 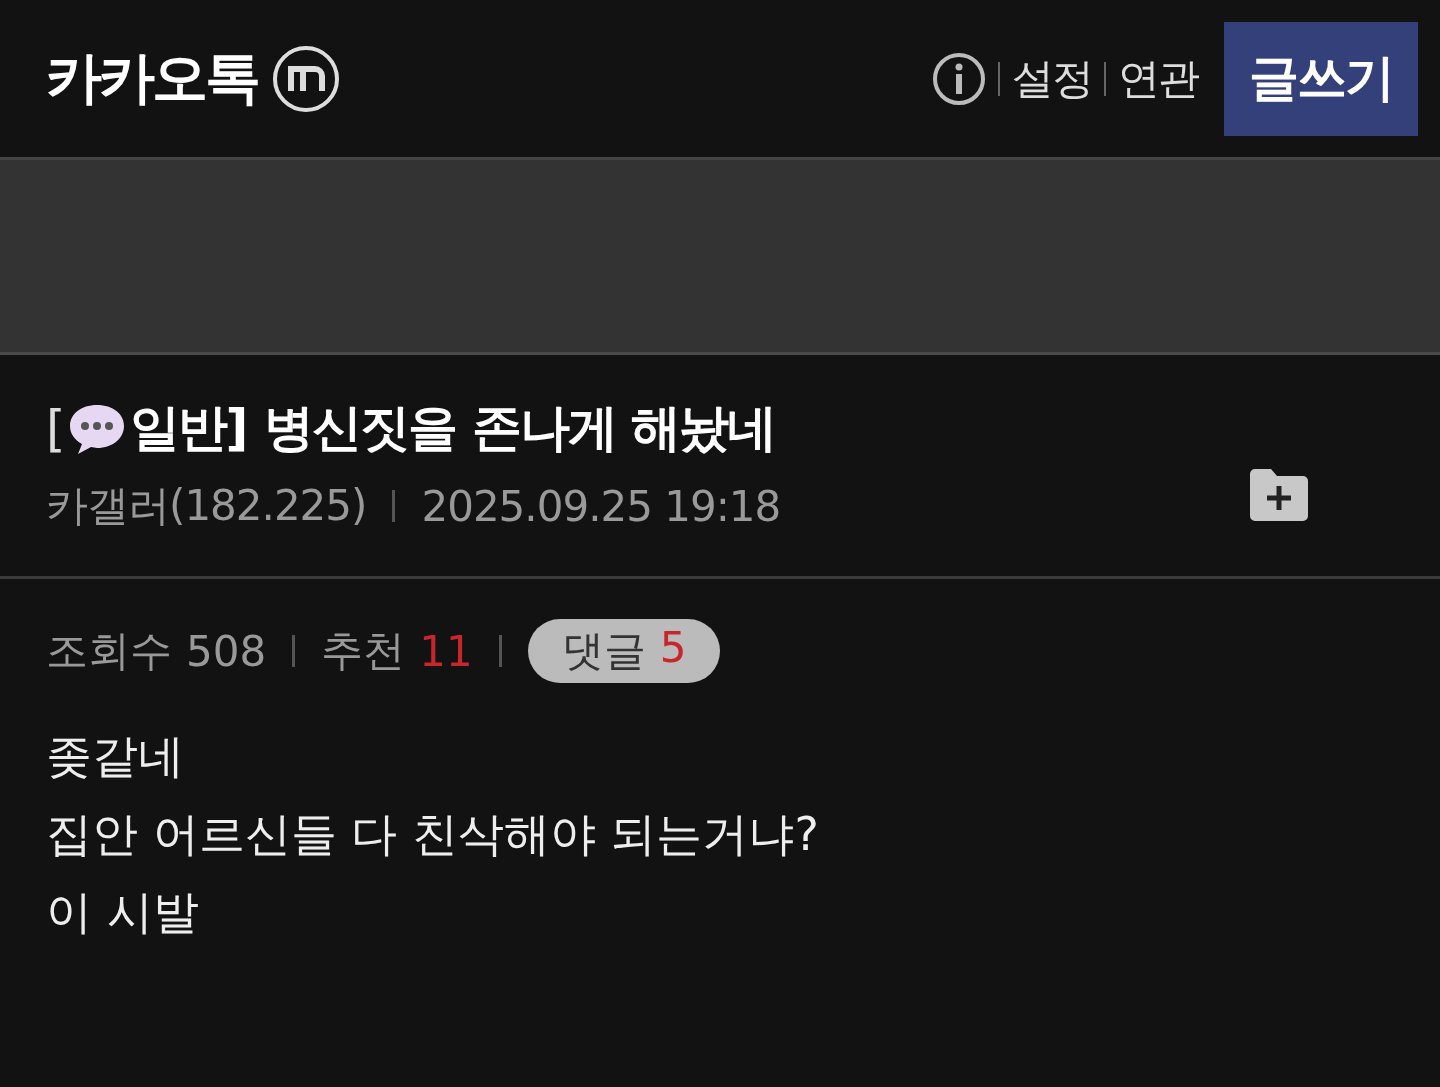 What do you see at coordinates (601, 506) in the screenshot?
I see `post-date: 2025.09.25 19:18` at bounding box center [601, 506].